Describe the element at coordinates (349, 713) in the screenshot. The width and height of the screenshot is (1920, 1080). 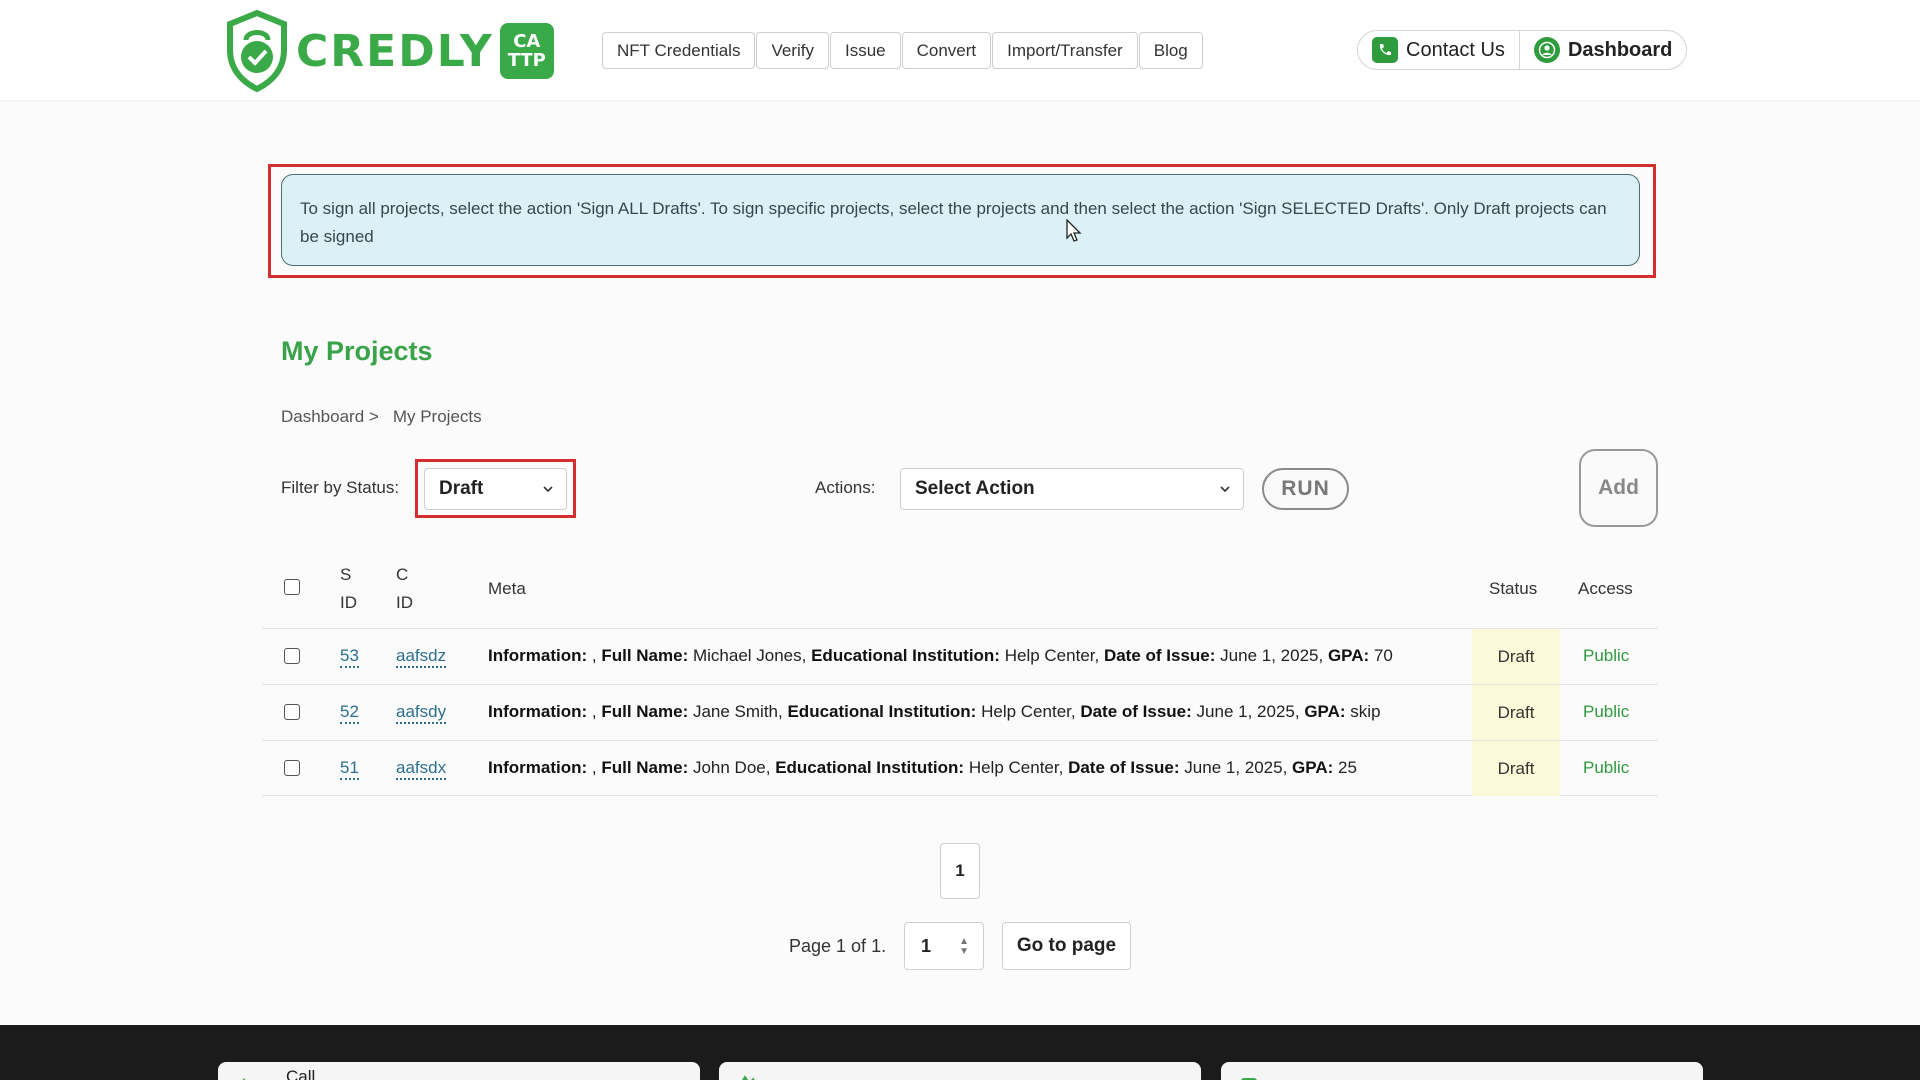
I see `row-sid-link: 52` at that location.